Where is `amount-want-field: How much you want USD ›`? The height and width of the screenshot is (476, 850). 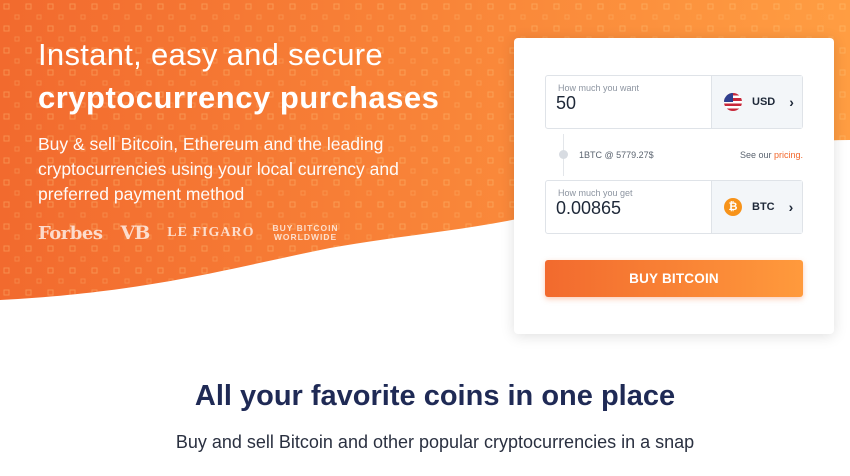
amount-want-field: How much you want USD › is located at coordinates (674, 102).